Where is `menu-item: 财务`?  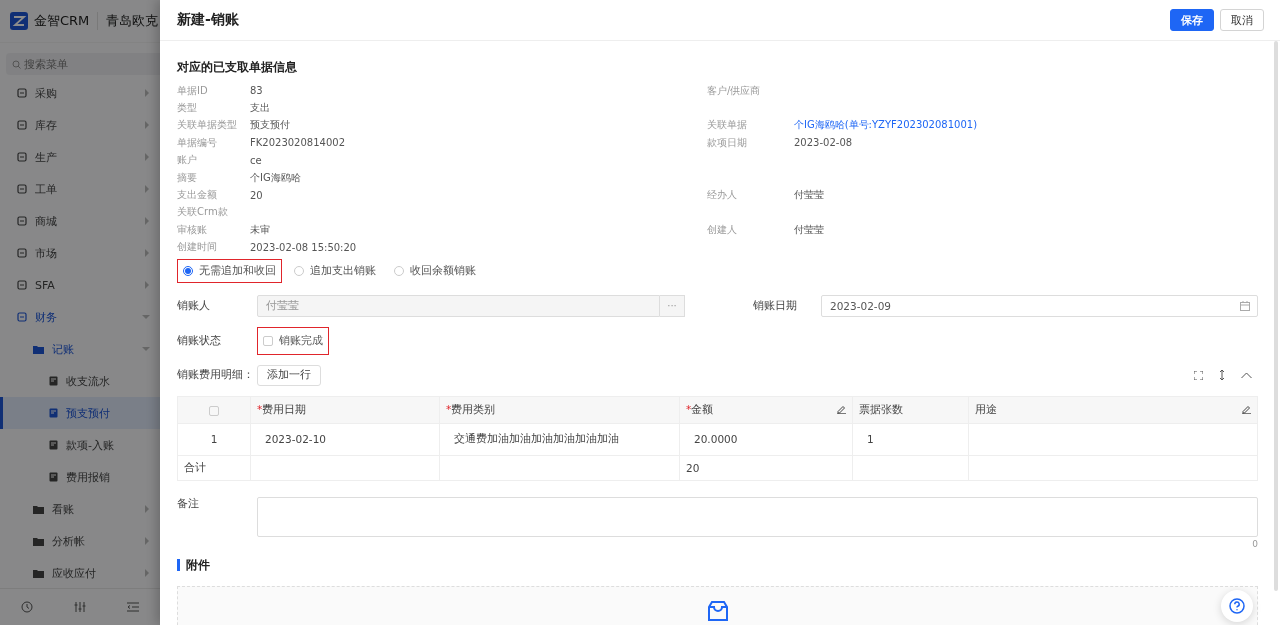
menu-item: 财务 is located at coordinates (80, 317).